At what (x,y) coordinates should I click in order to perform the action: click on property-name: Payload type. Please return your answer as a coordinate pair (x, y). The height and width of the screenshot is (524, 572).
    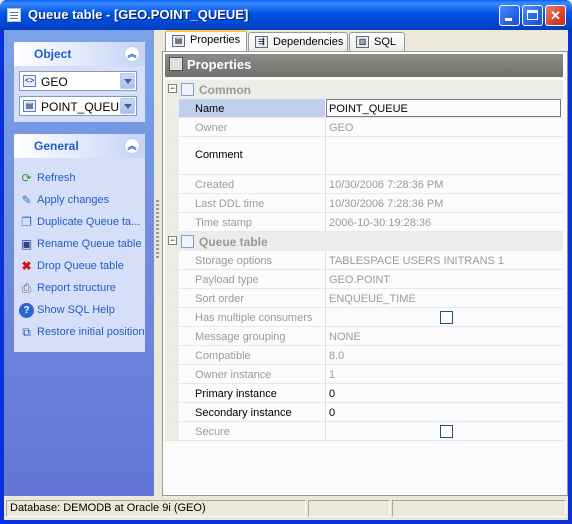
    Looking at the image, I should click on (227, 280).